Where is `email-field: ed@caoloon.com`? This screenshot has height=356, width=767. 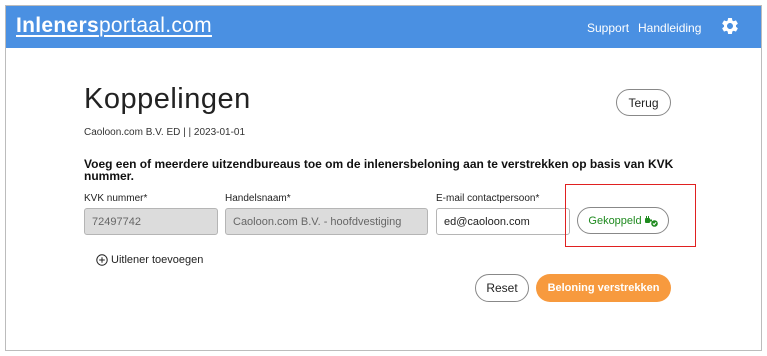
email-field: ed@caoloon.com is located at coordinates (503, 221).